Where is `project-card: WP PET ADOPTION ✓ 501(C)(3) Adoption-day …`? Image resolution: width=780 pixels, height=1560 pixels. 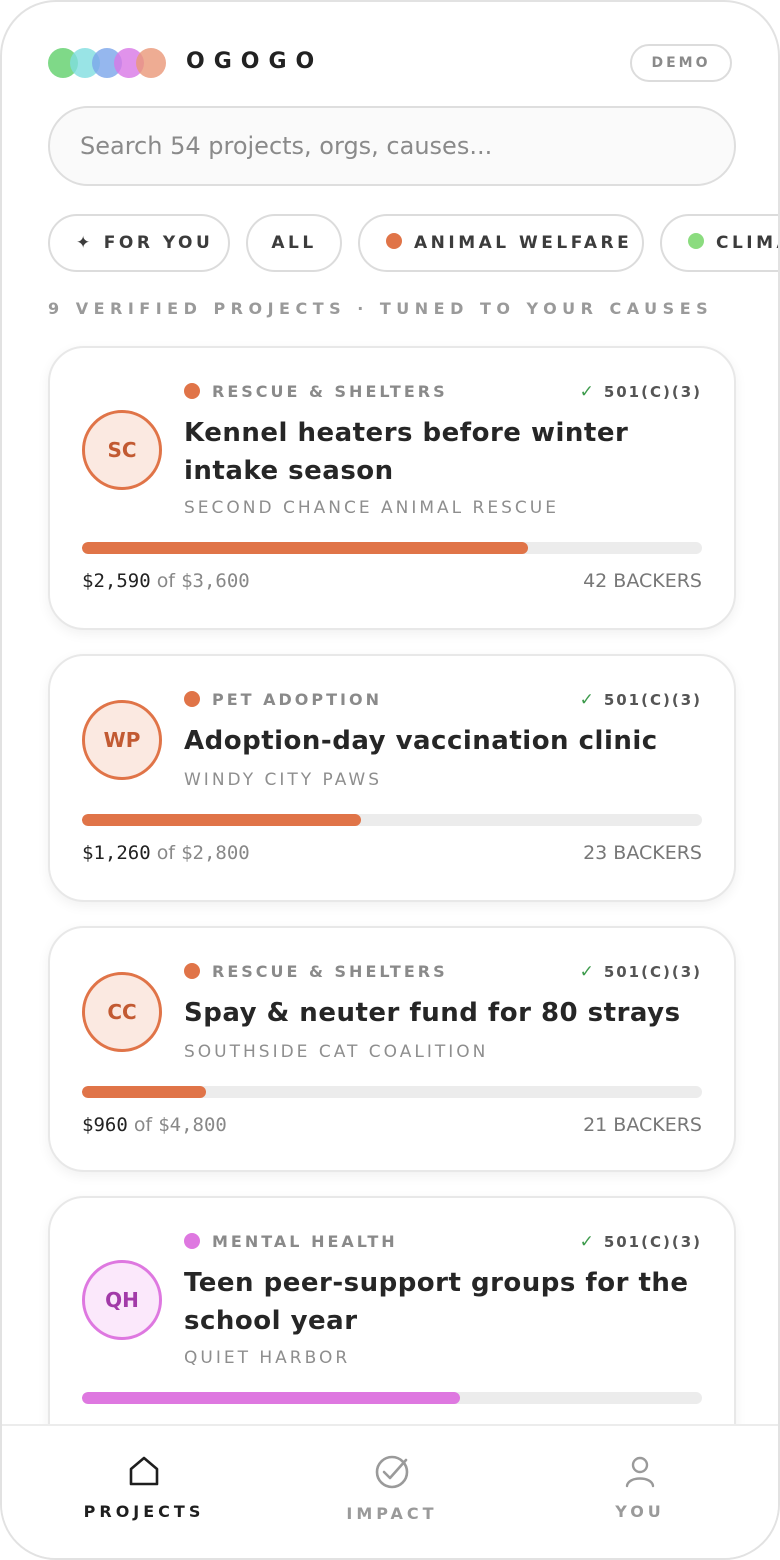 project-card: WP PET ADOPTION ✓ 501(C)(3) Adoption-day … is located at coordinates (392, 778).